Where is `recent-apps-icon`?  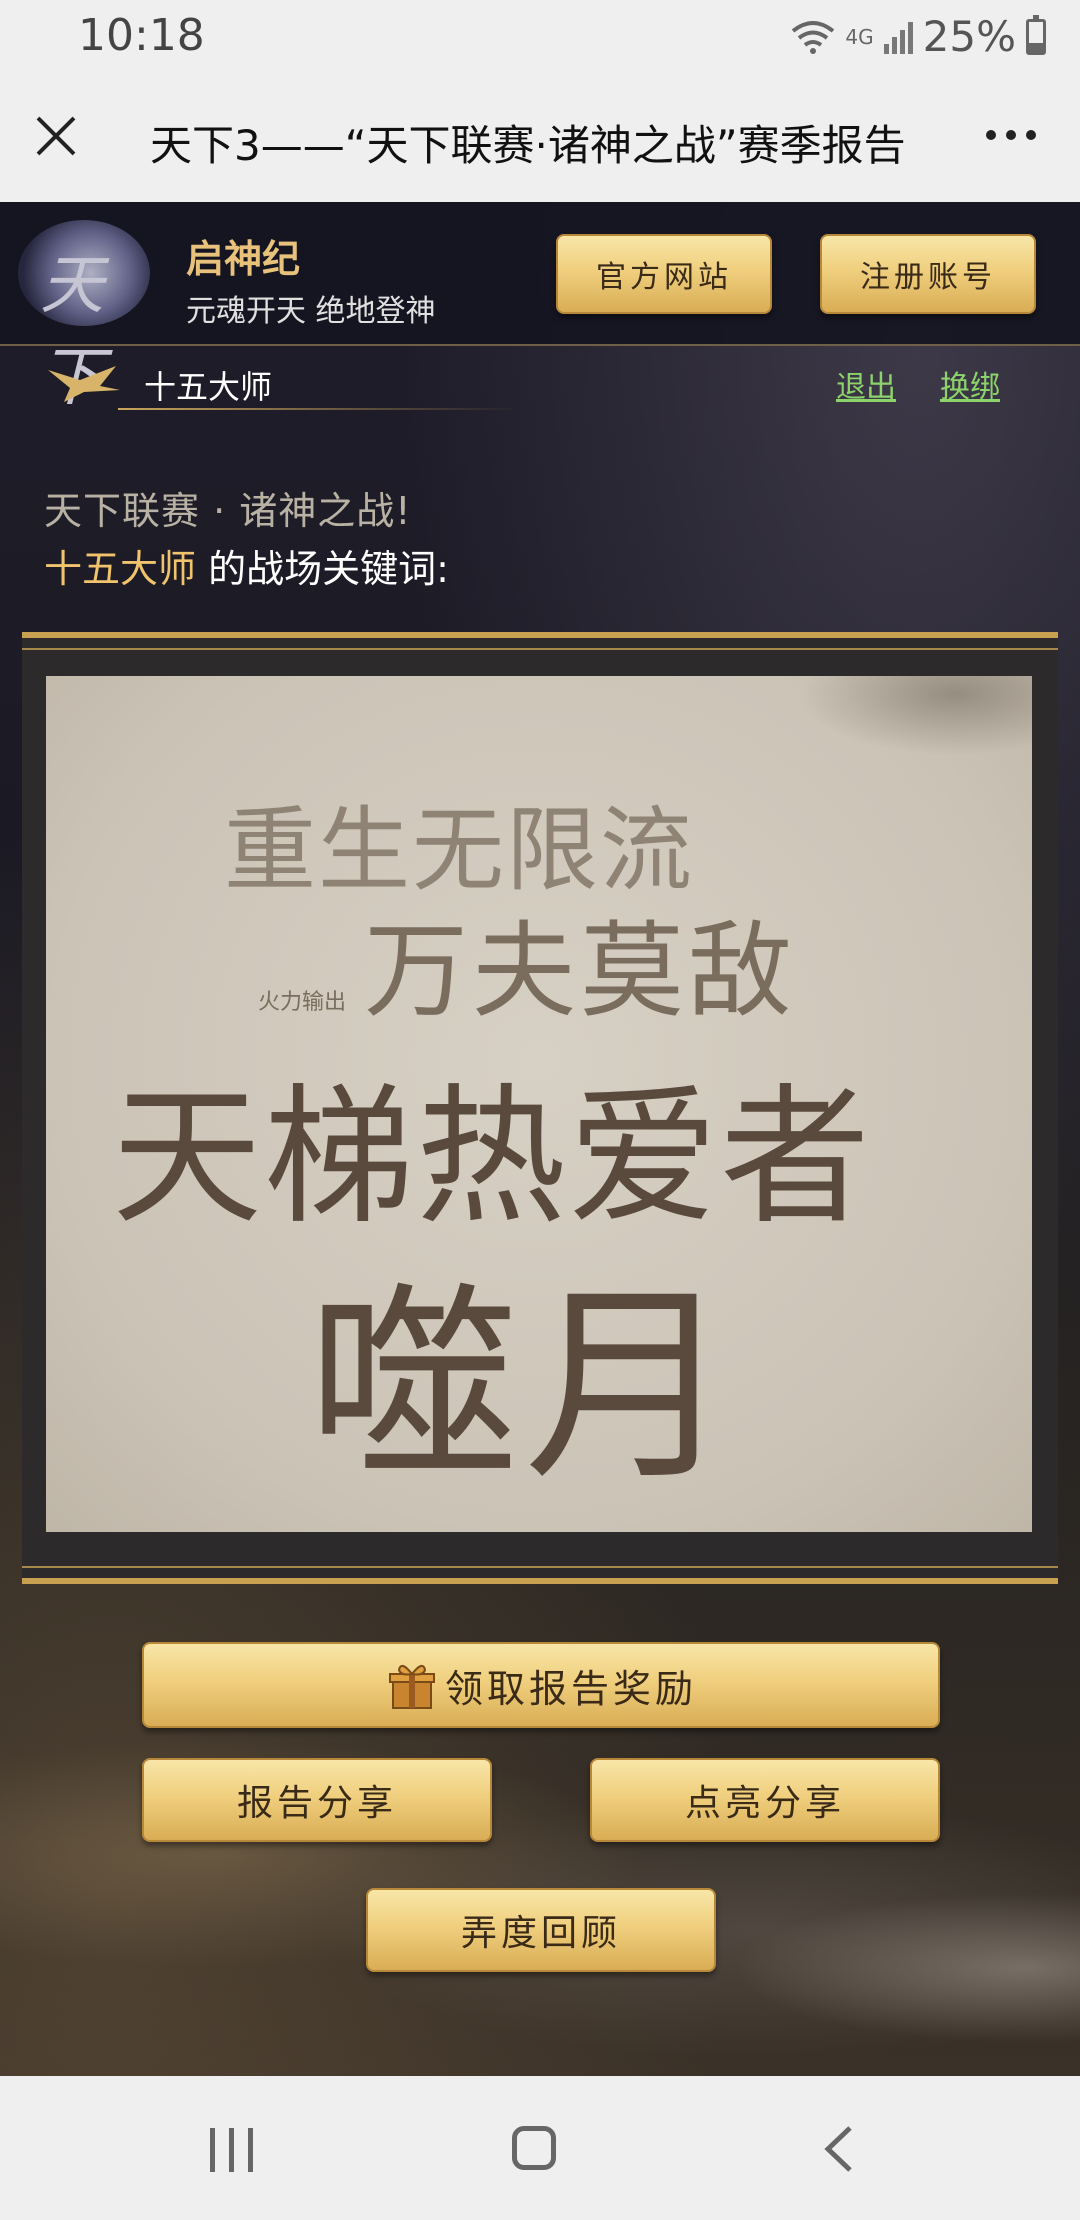 recent-apps-icon is located at coordinates (231, 2150).